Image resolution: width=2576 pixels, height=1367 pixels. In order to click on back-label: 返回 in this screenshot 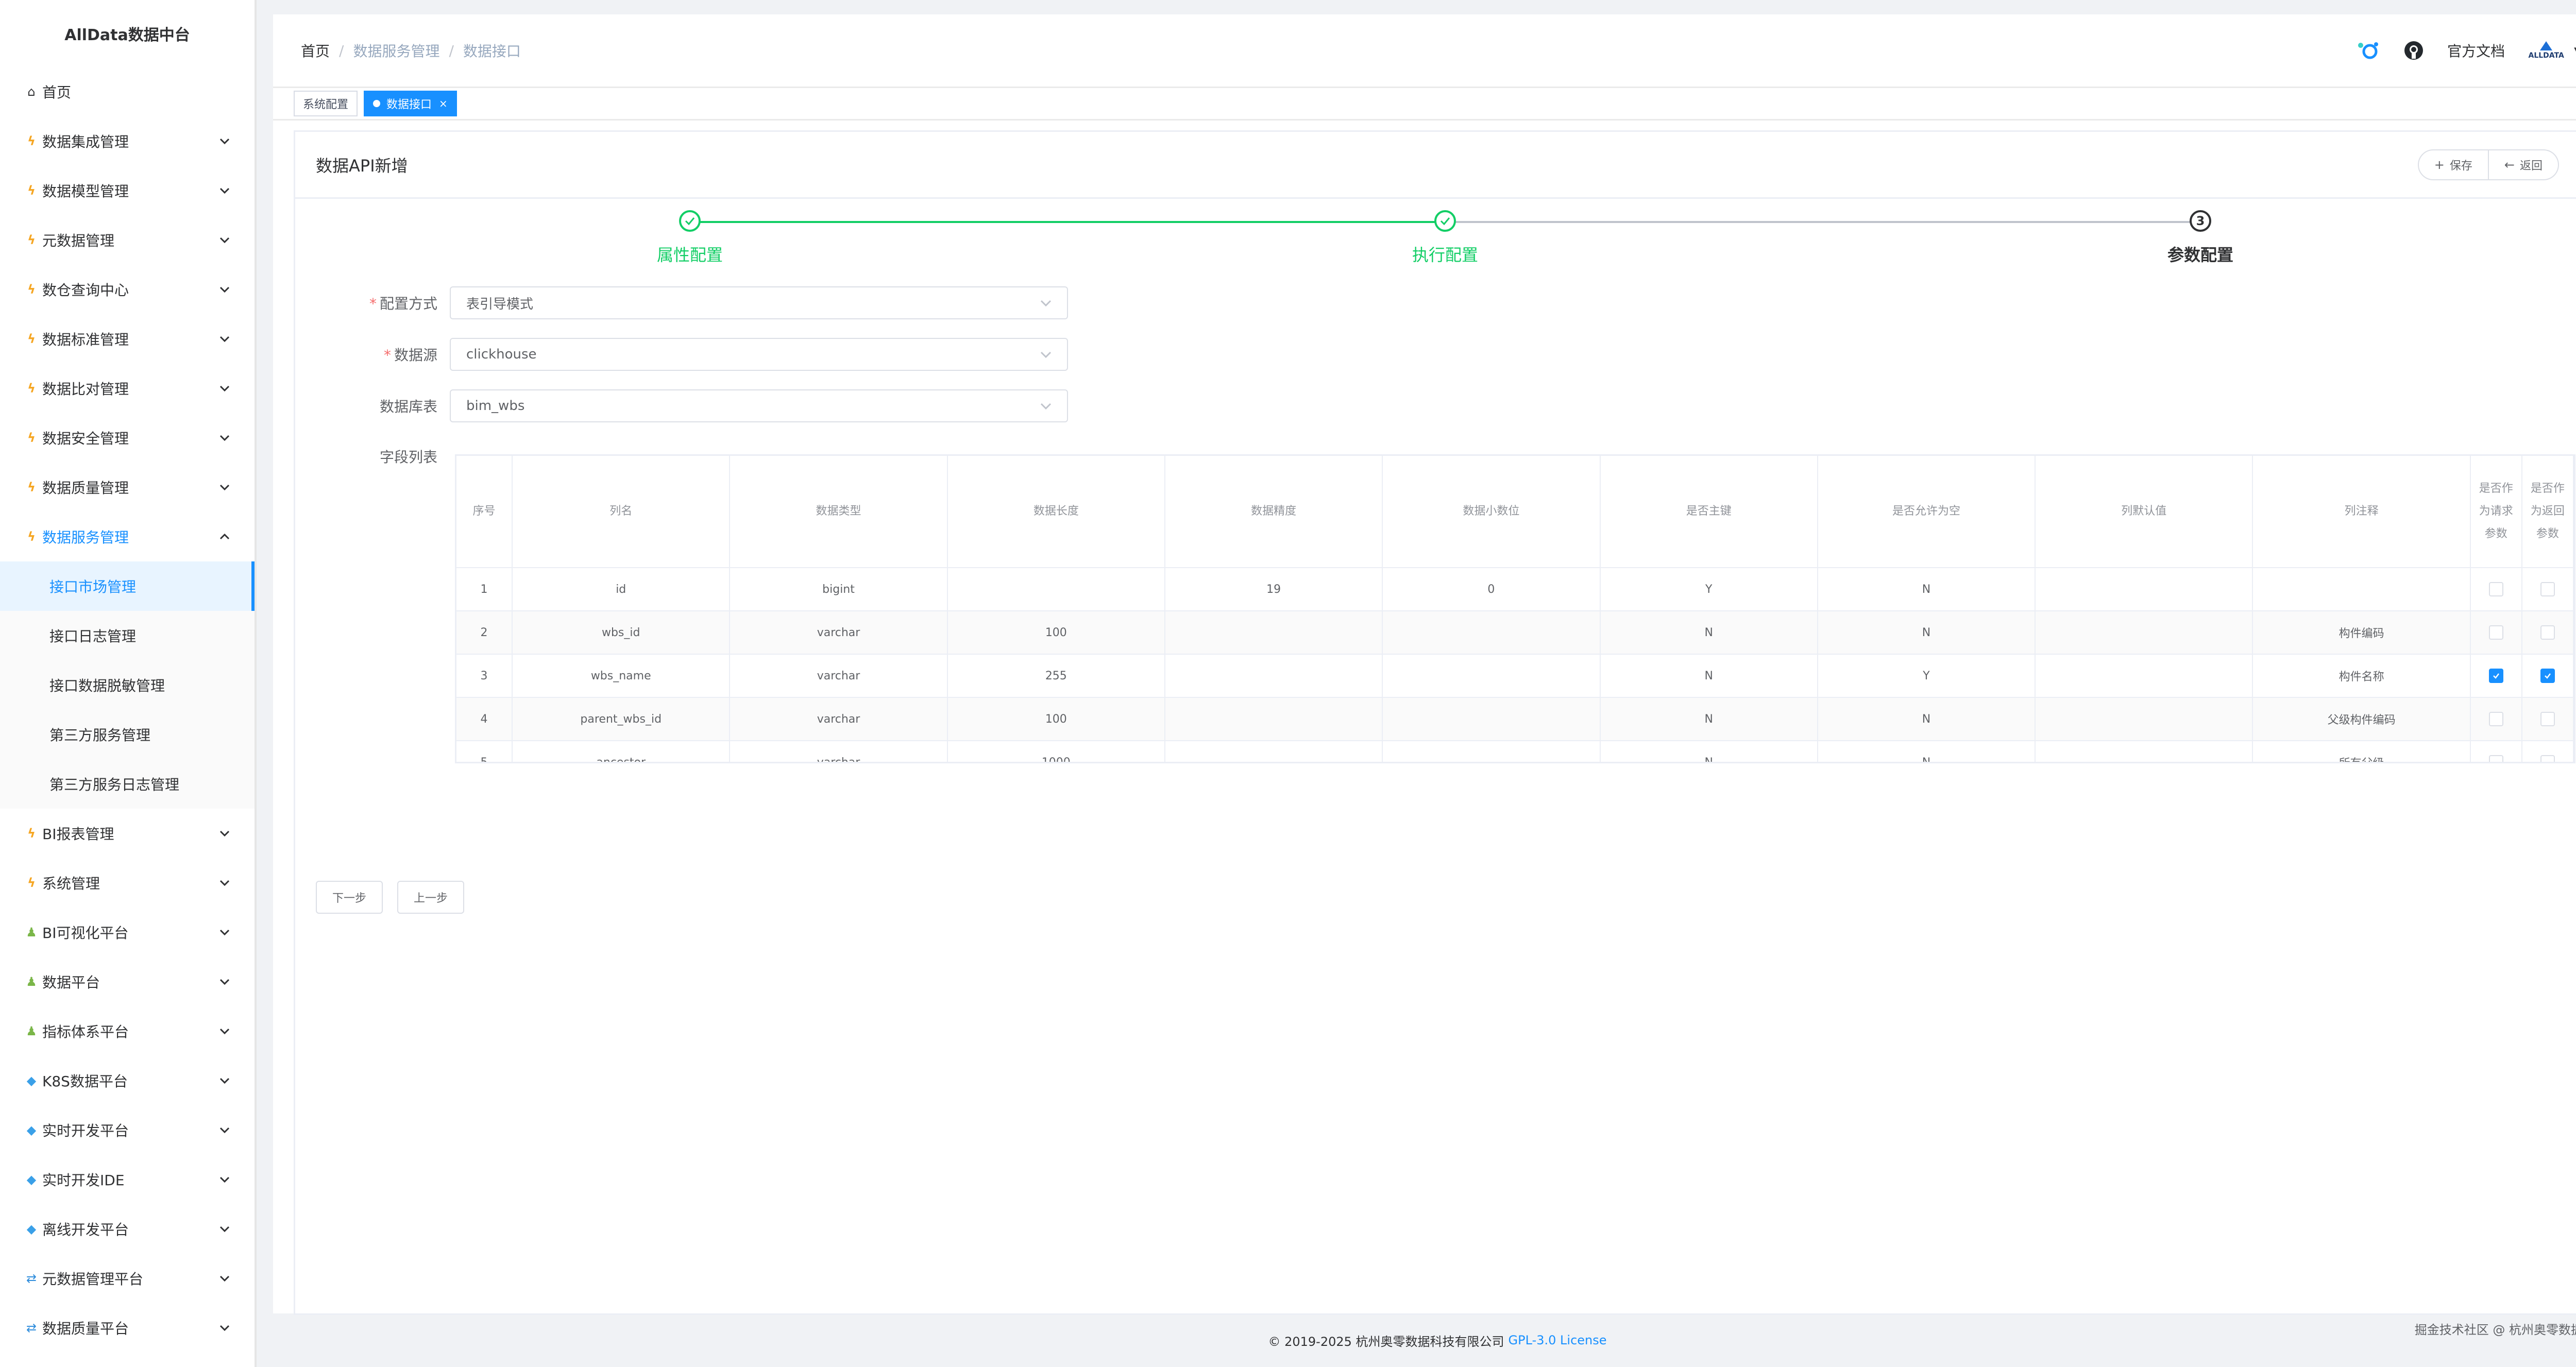, I will do `click(2531, 166)`.